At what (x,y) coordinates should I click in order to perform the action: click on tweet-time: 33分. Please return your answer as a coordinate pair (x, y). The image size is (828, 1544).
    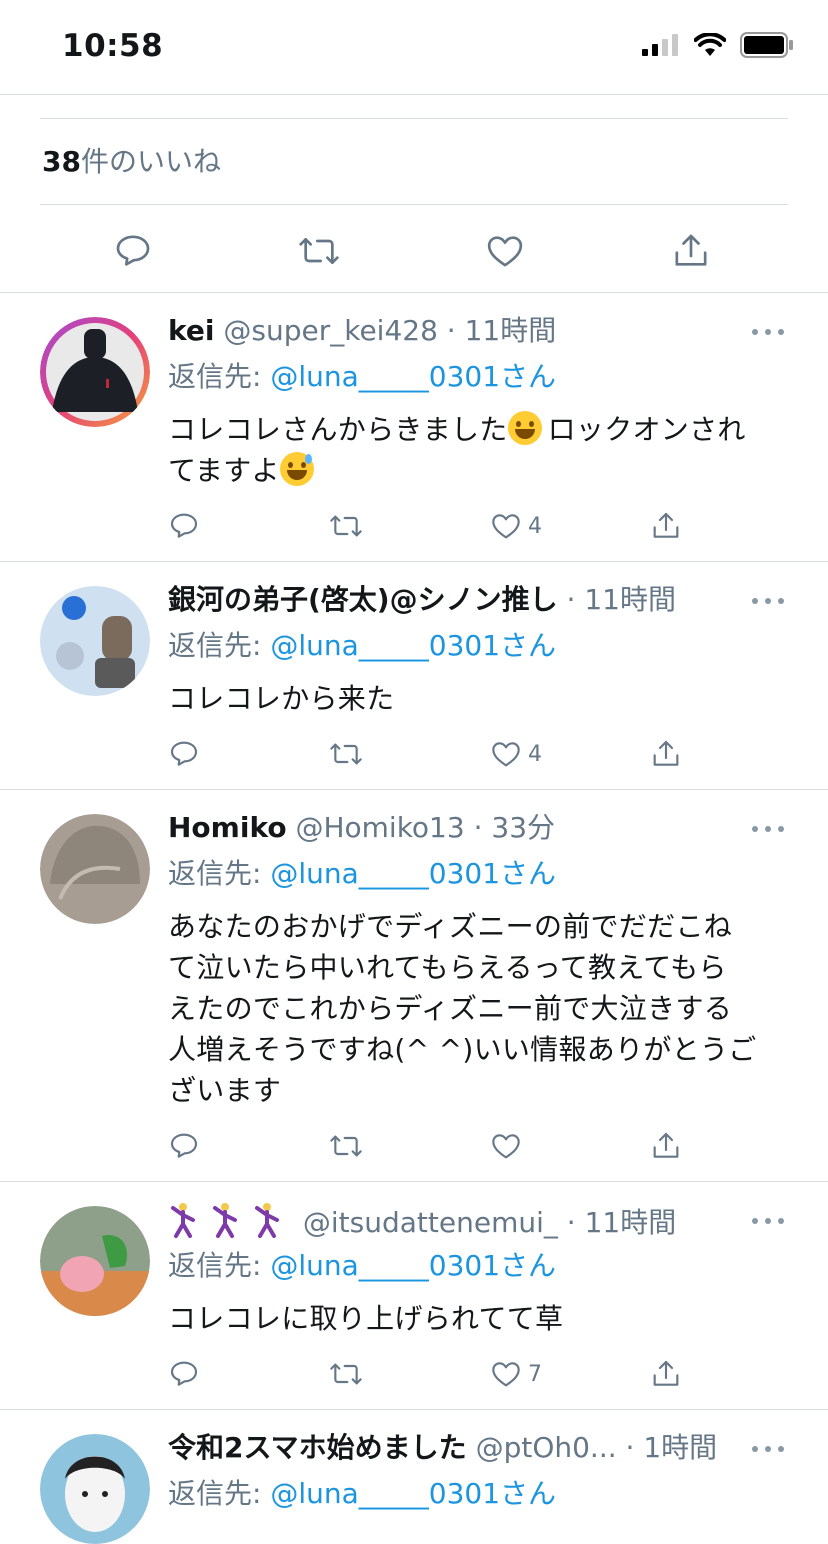
    Looking at the image, I should click on (523, 827).